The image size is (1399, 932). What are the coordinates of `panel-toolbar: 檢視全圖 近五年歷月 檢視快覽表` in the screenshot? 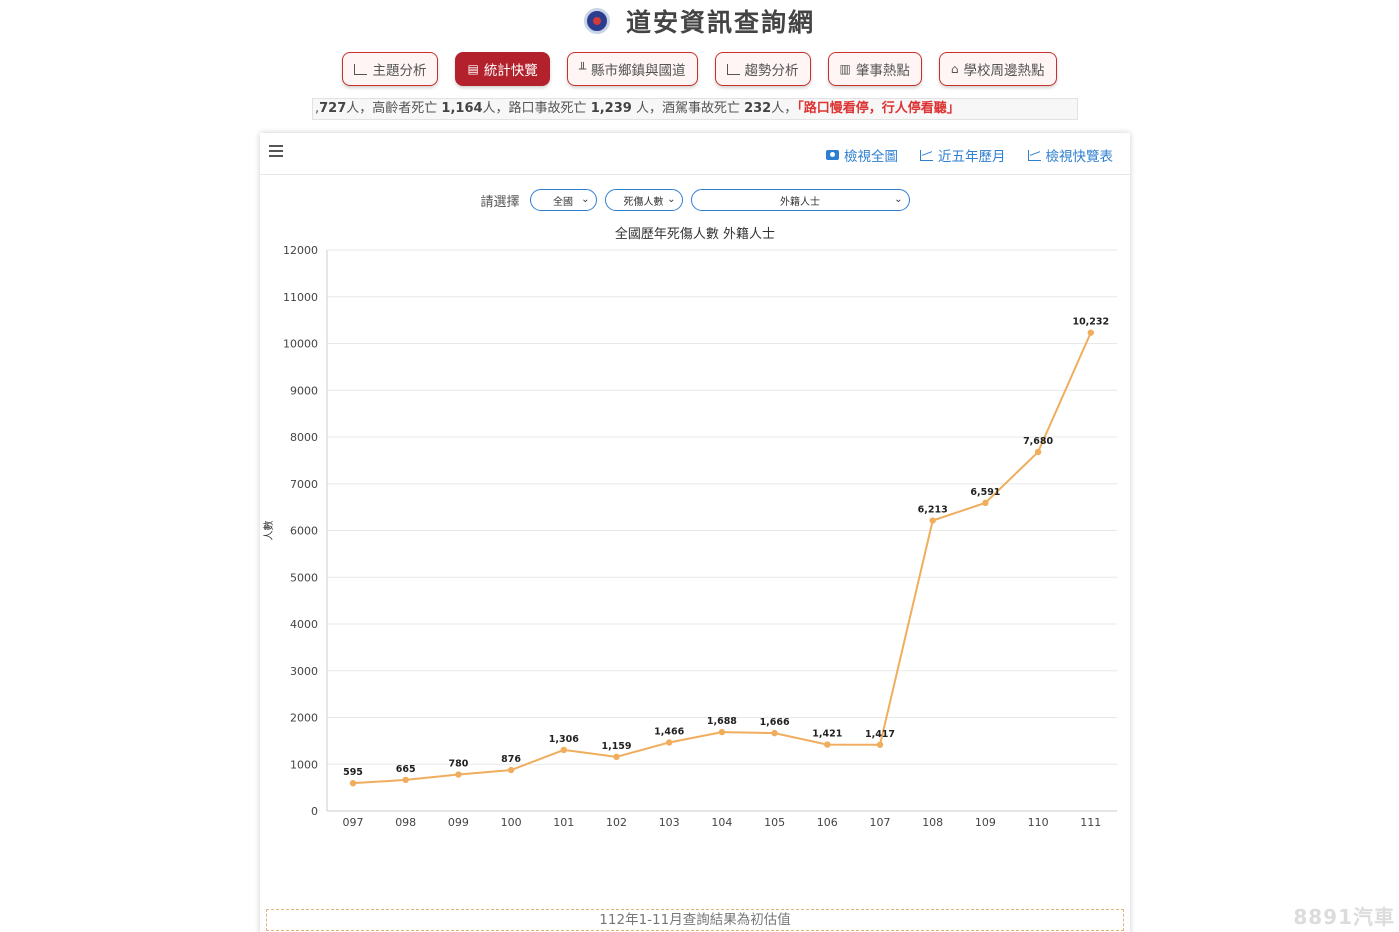 It's located at (695, 154).